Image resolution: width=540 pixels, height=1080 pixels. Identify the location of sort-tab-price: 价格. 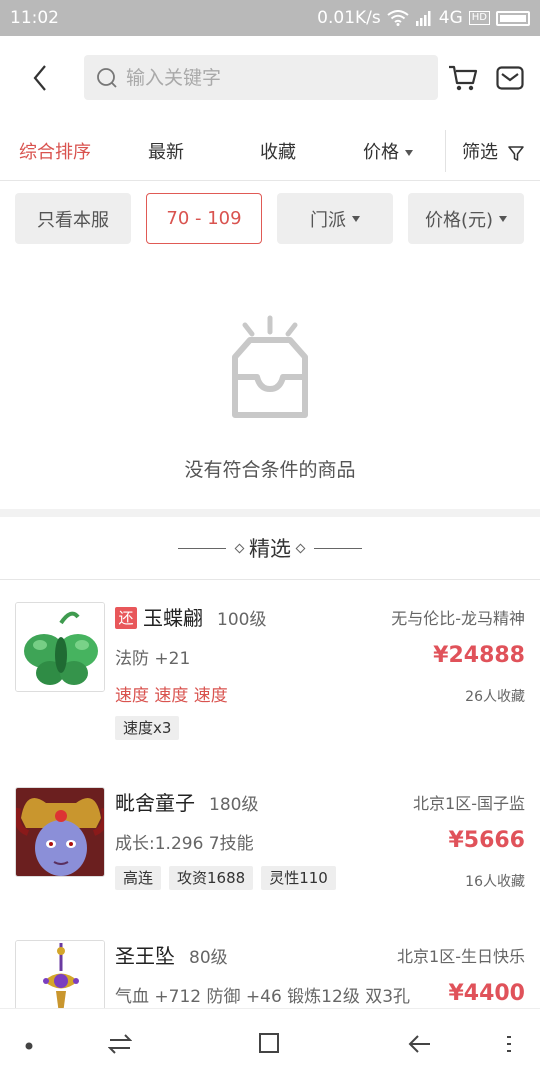
(388, 151).